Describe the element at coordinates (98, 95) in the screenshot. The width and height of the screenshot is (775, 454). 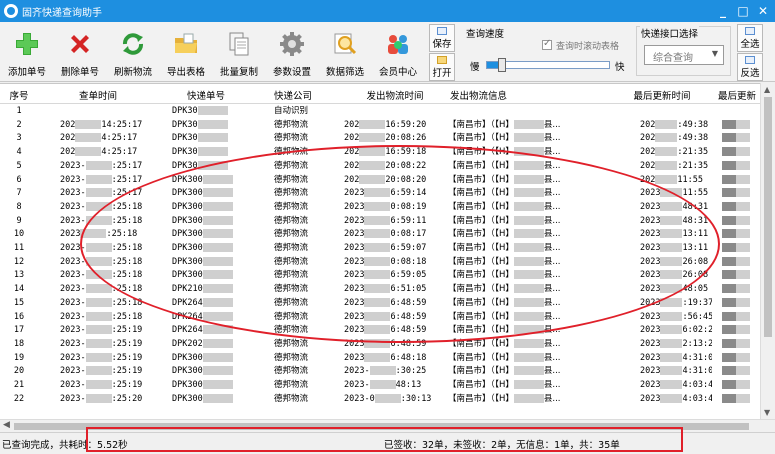
I see `col-header-query-time: 查单时间` at that location.